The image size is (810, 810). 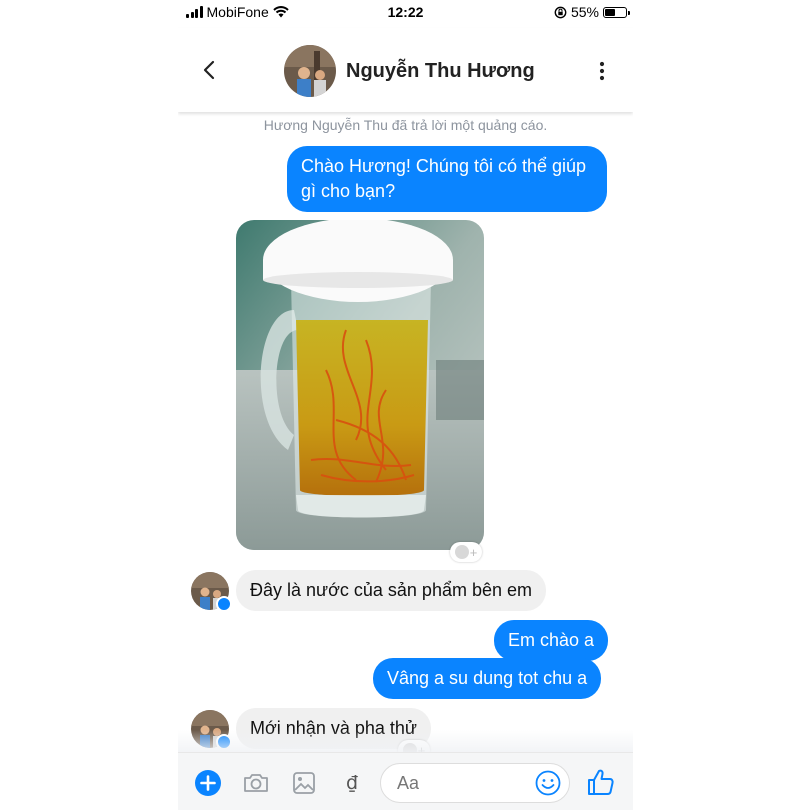 I want to click on back-chevron-icon, so click(x=210, y=70).